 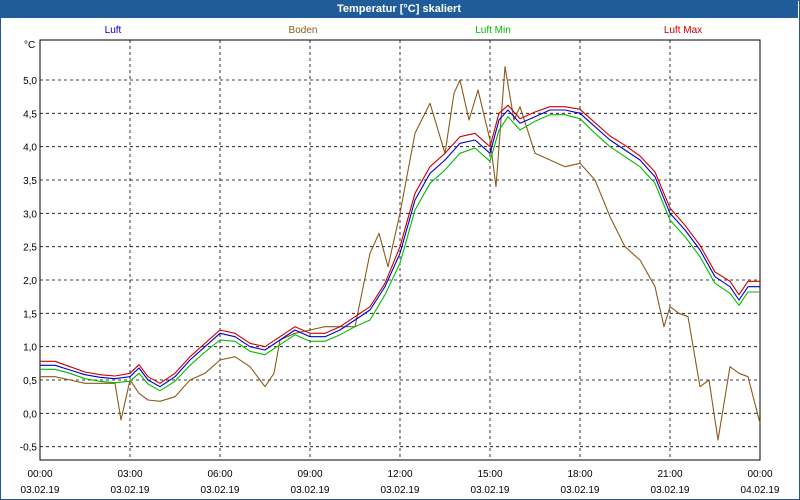 What do you see at coordinates (30, 414) in the screenshot?
I see `y-tick-label: 0,0` at bounding box center [30, 414].